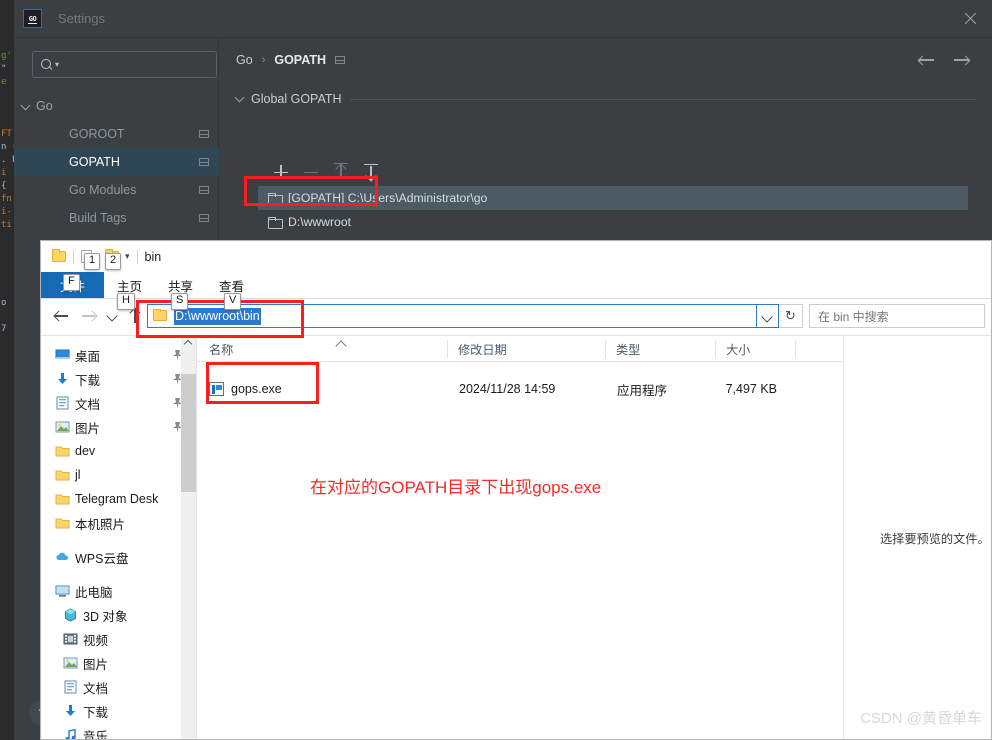 This screenshot has height=740, width=992. Describe the element at coordinates (244, 60) in the screenshot. I see `breadcrumb-root: Go` at that location.